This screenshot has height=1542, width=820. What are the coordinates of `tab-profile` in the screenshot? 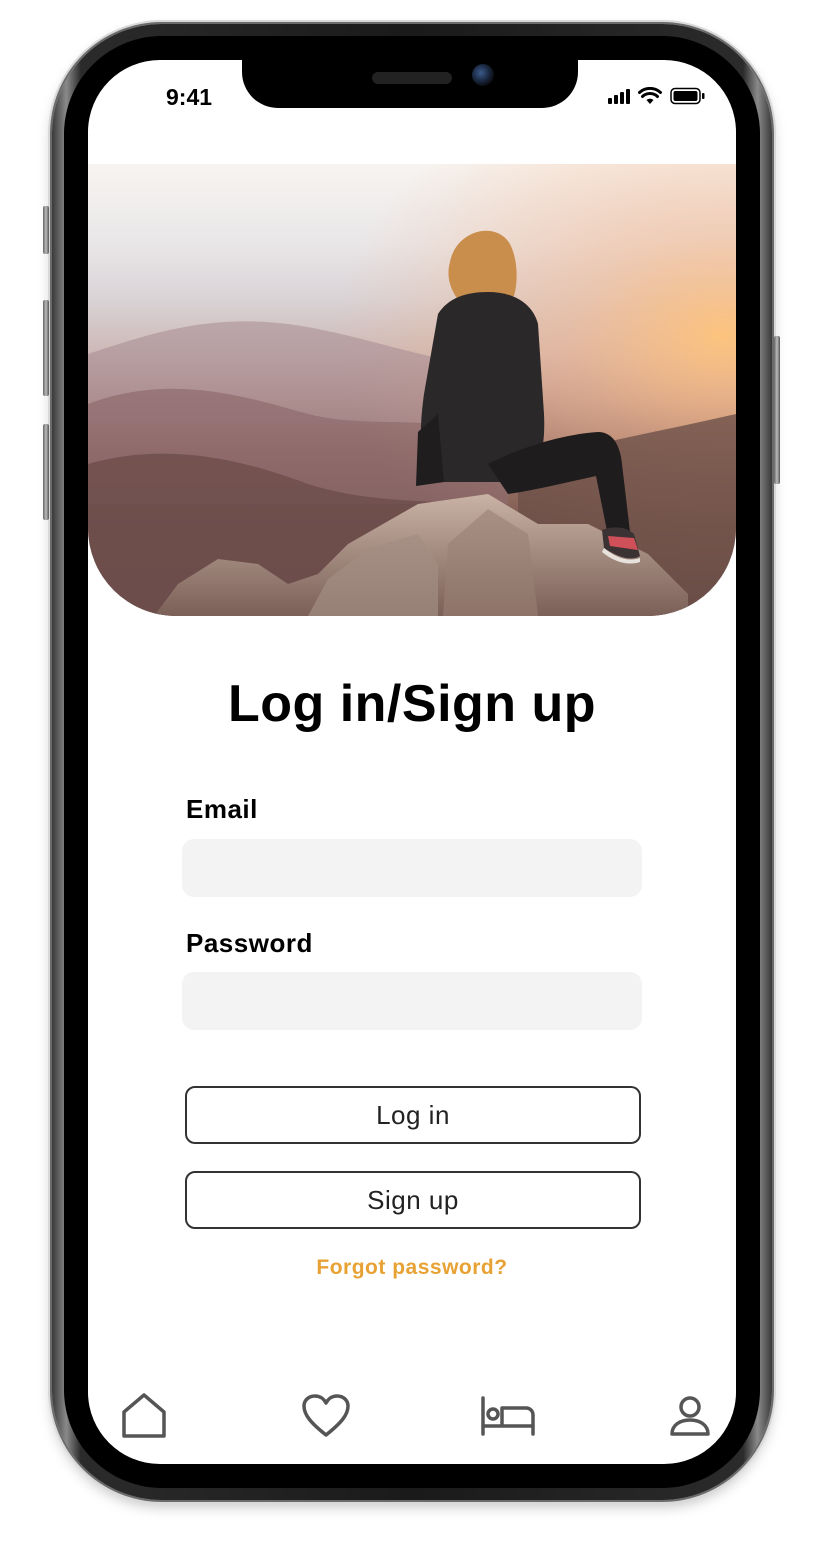 It's located at (690, 1416).